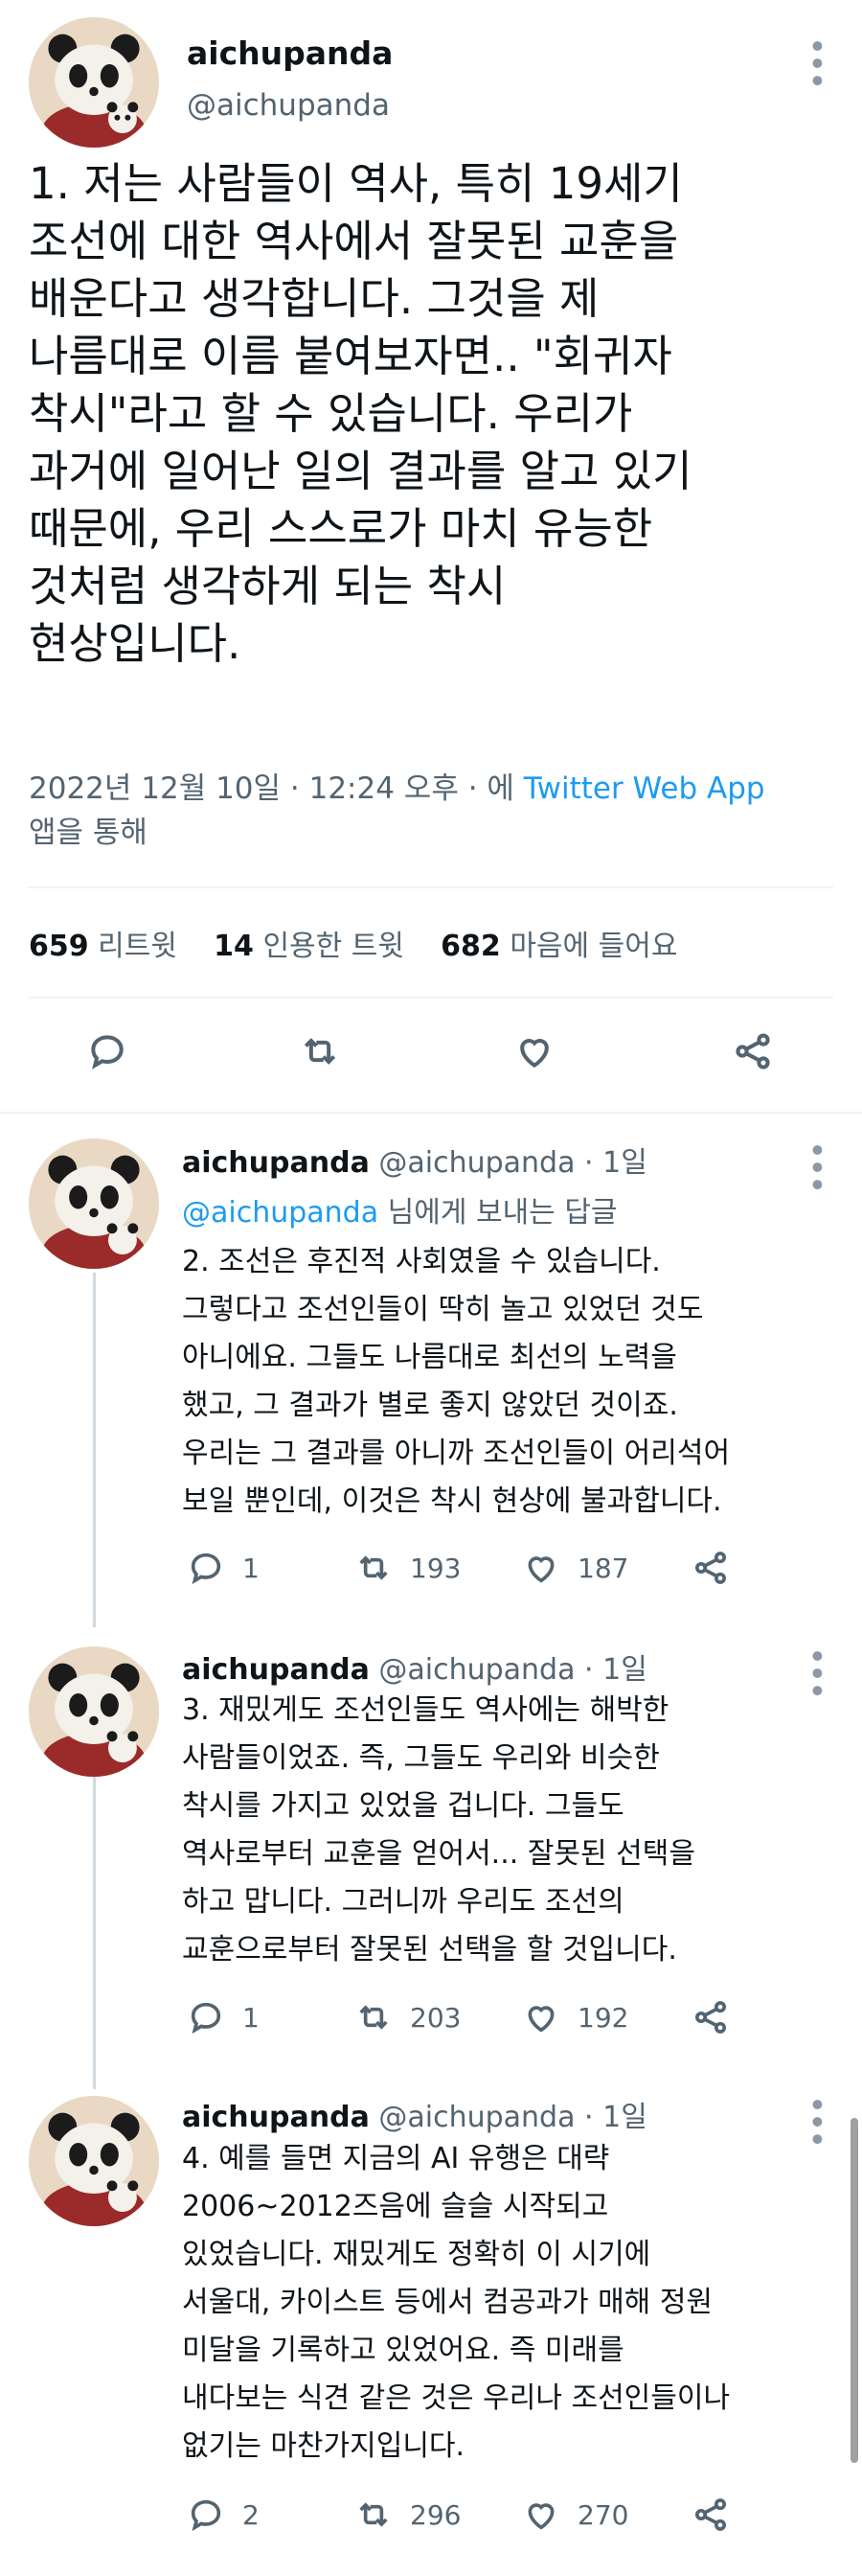 The image size is (862, 2576). What do you see at coordinates (575, 2515) in the screenshot?
I see `like-button: 270` at bounding box center [575, 2515].